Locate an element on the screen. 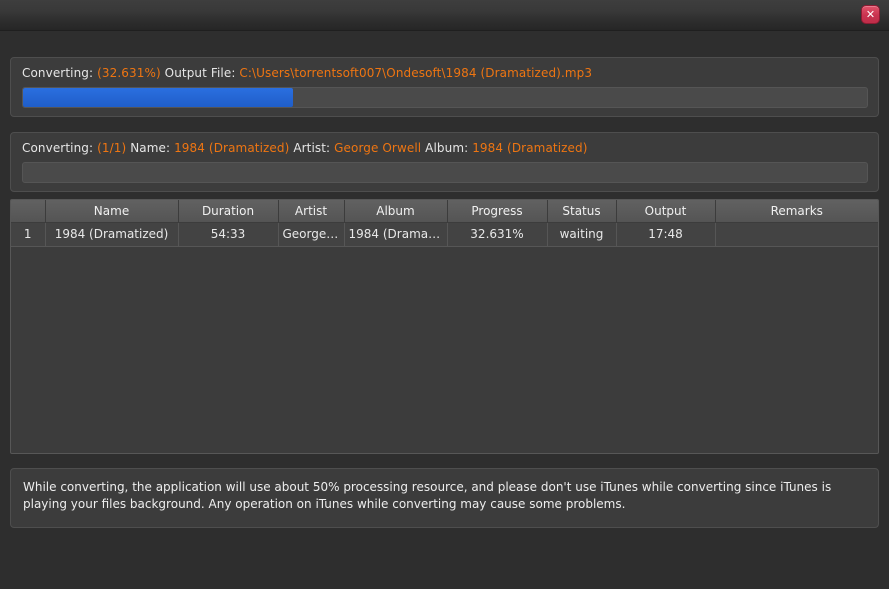 The width and height of the screenshot is (889, 589). cell-name: 1984 (Dramatized) is located at coordinates (112, 234).